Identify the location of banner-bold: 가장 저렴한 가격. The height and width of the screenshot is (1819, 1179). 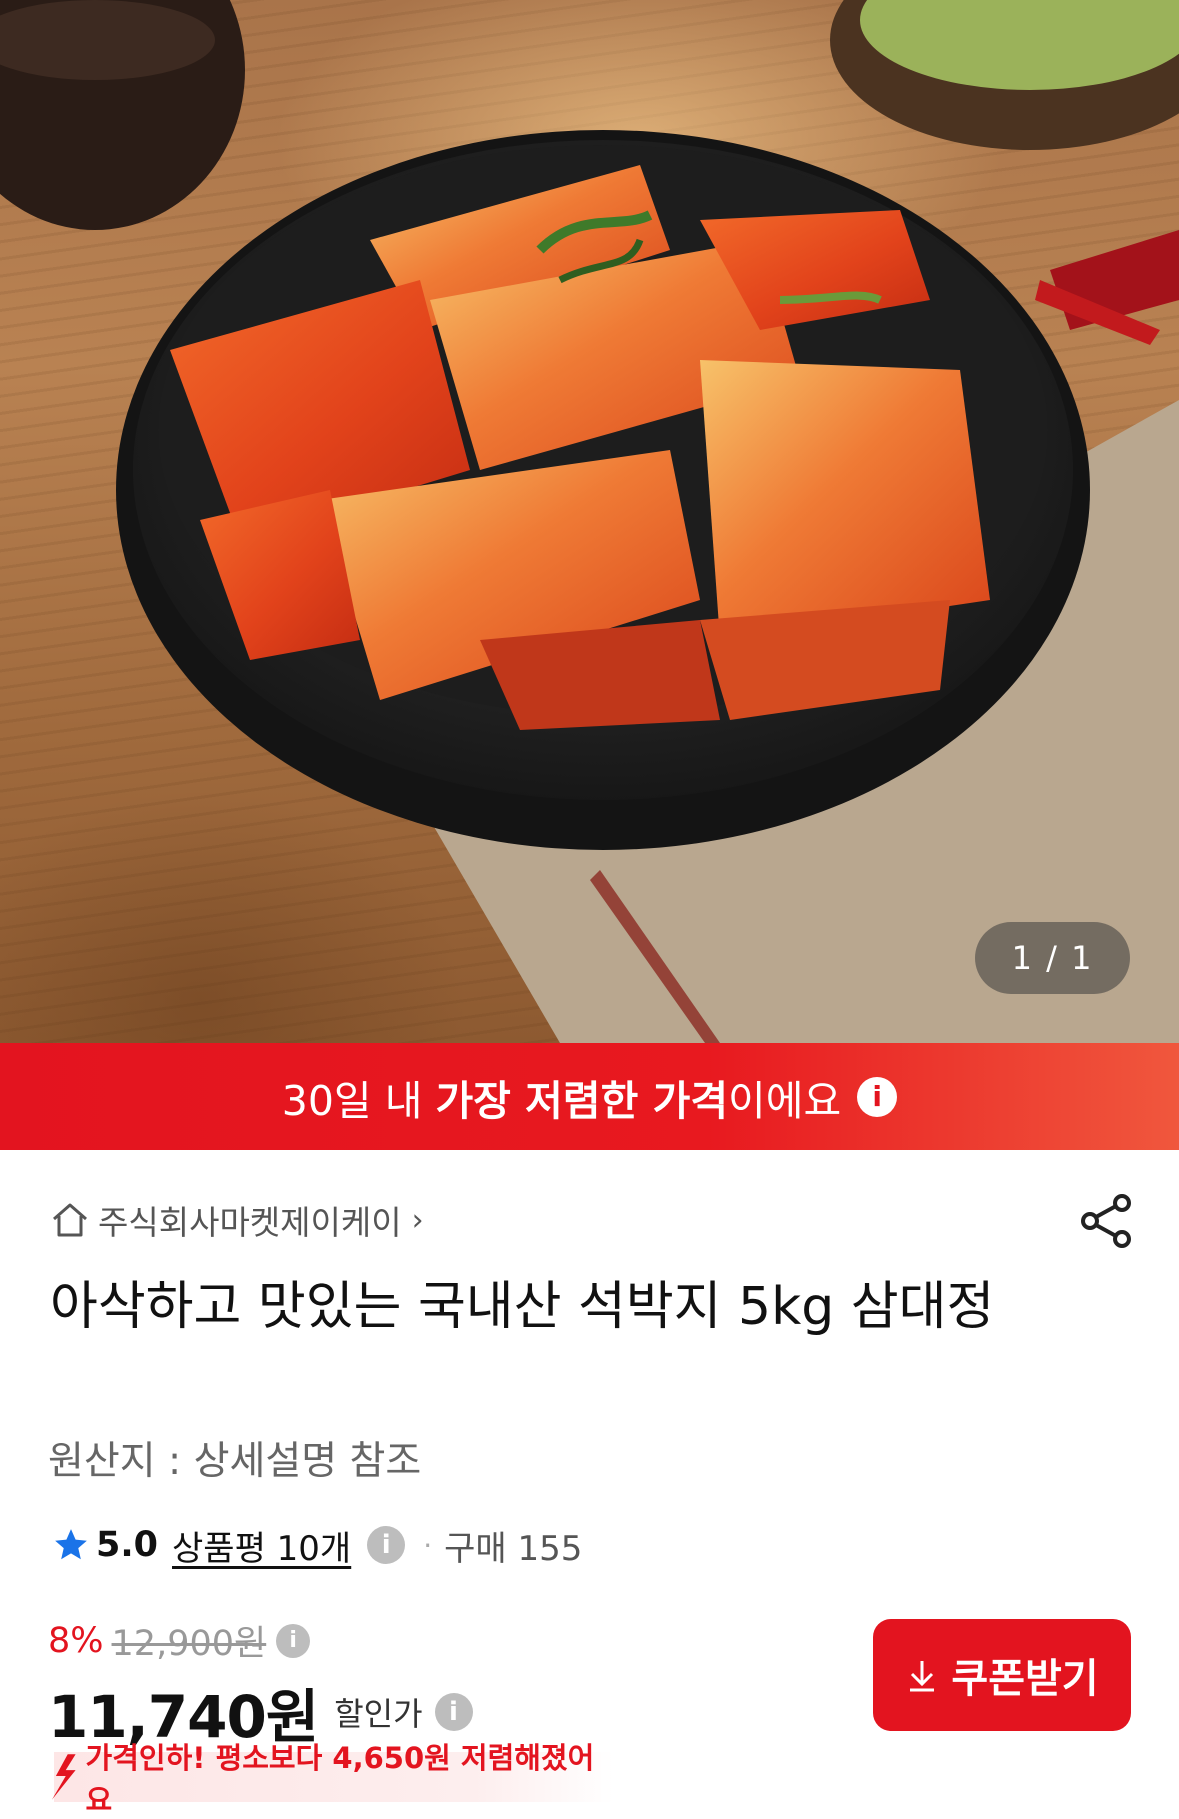
(582, 1100).